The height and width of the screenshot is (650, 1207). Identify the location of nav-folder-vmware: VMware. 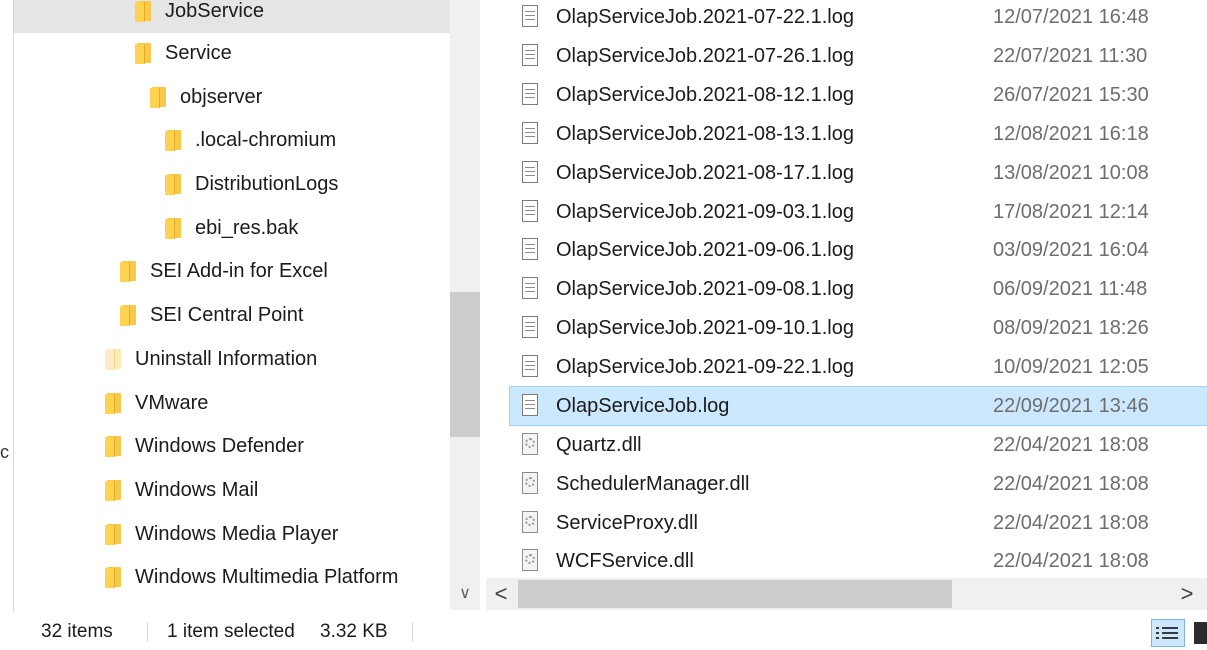
(232, 403).